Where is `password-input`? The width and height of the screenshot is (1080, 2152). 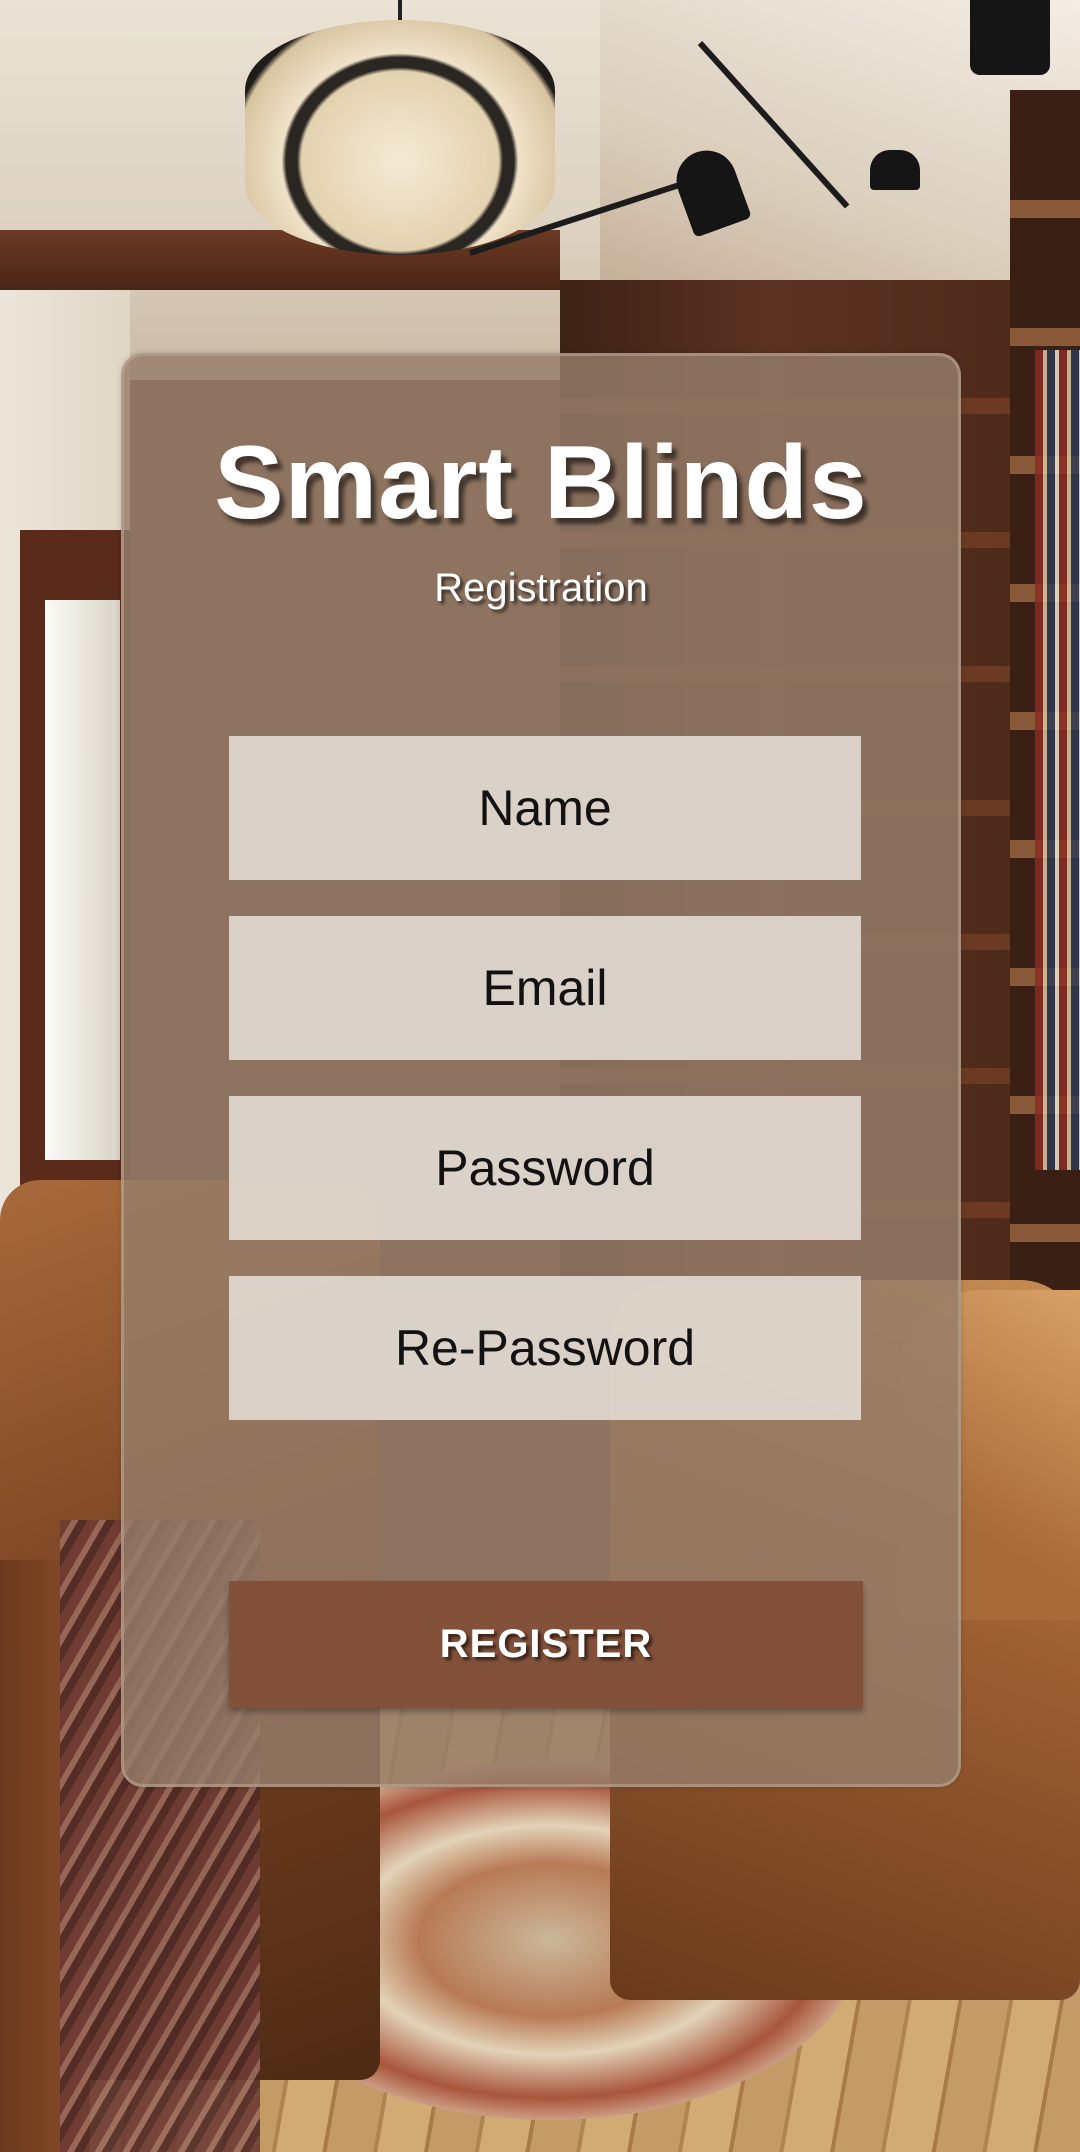
password-input is located at coordinates (545, 1168).